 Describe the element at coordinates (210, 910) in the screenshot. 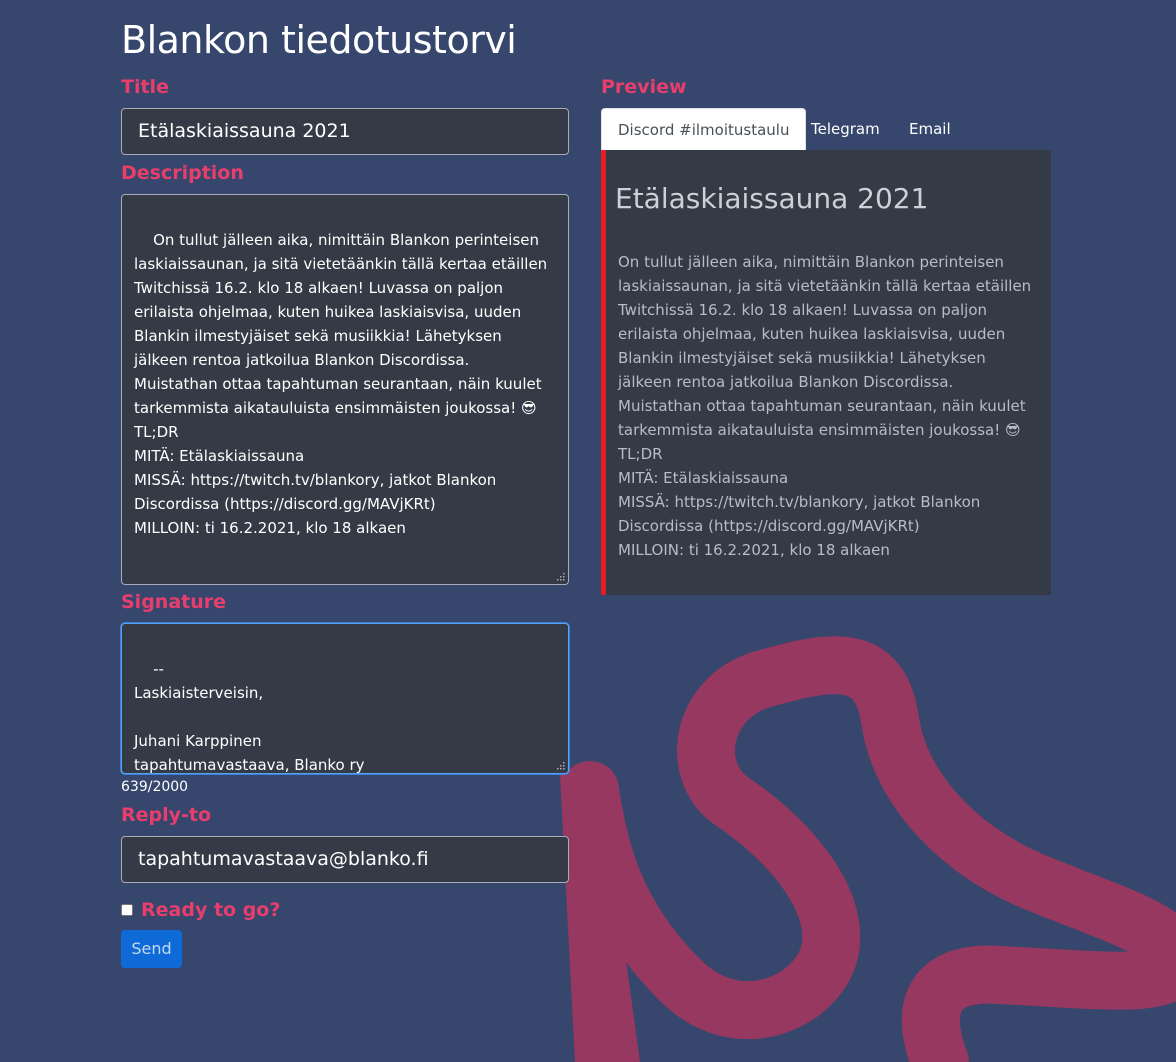

I see `ready-label: Ready to go?` at that location.